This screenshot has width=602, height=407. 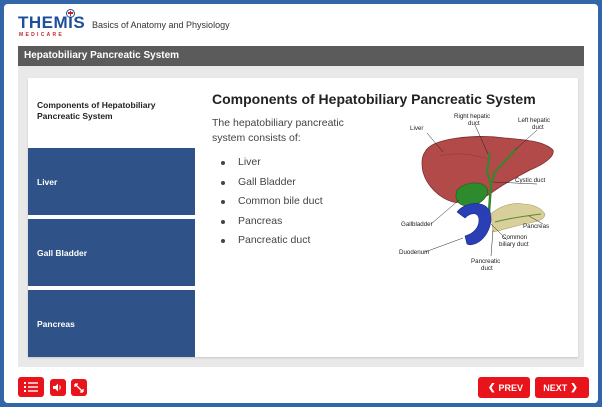 I want to click on medical-cross-icon, so click(x=70, y=13).